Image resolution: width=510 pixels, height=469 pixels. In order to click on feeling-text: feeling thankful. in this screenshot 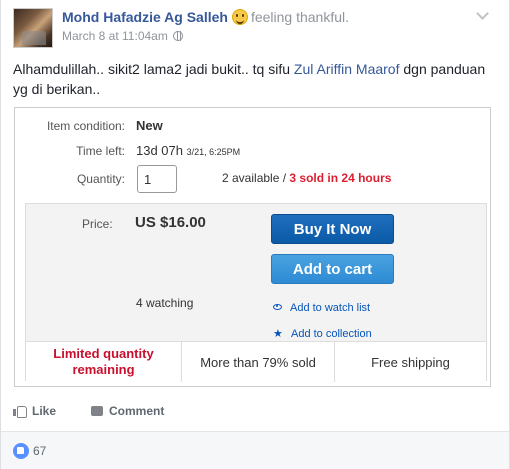, I will do `click(300, 17)`.